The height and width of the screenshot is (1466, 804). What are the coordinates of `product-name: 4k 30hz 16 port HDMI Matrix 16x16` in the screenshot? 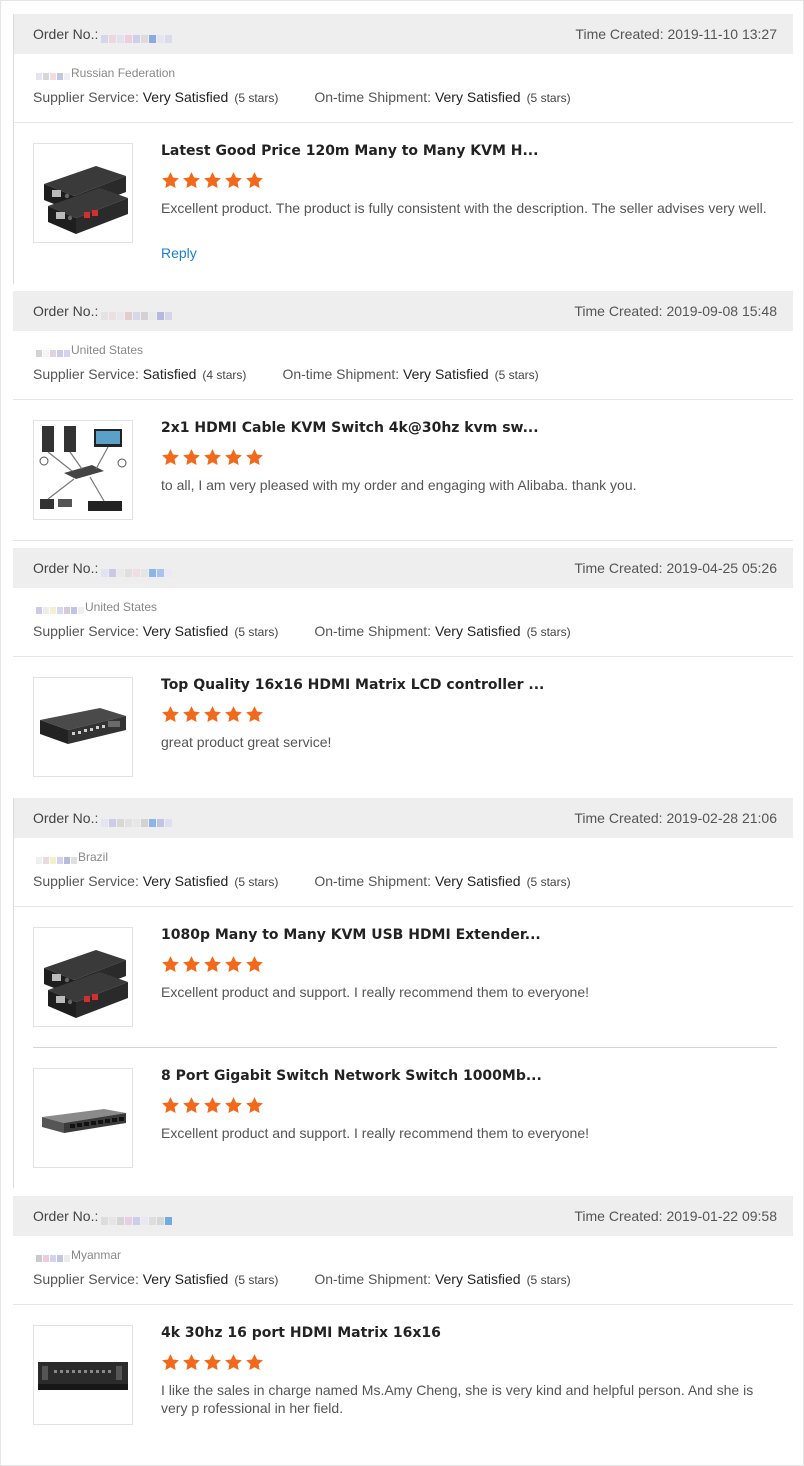 It's located at (301, 1333).